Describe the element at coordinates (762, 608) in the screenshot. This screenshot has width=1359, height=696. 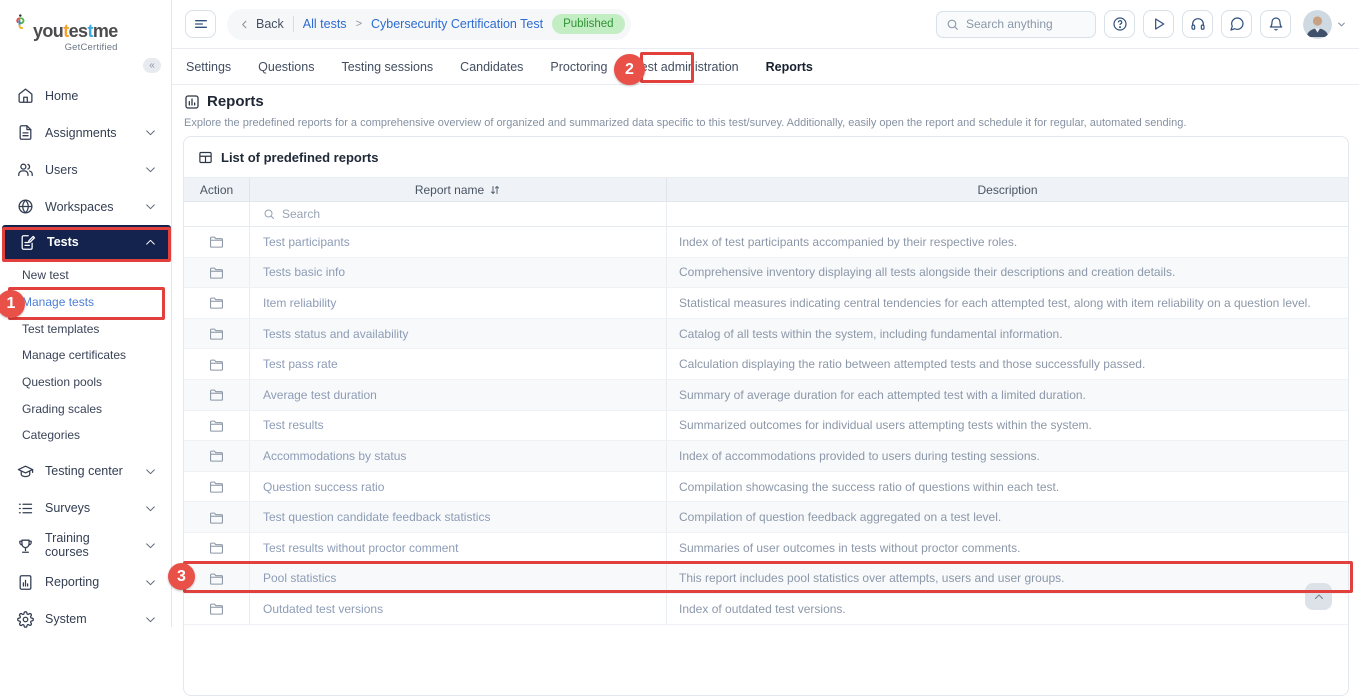
I see `report-description: Index of outdated test versions.` at that location.